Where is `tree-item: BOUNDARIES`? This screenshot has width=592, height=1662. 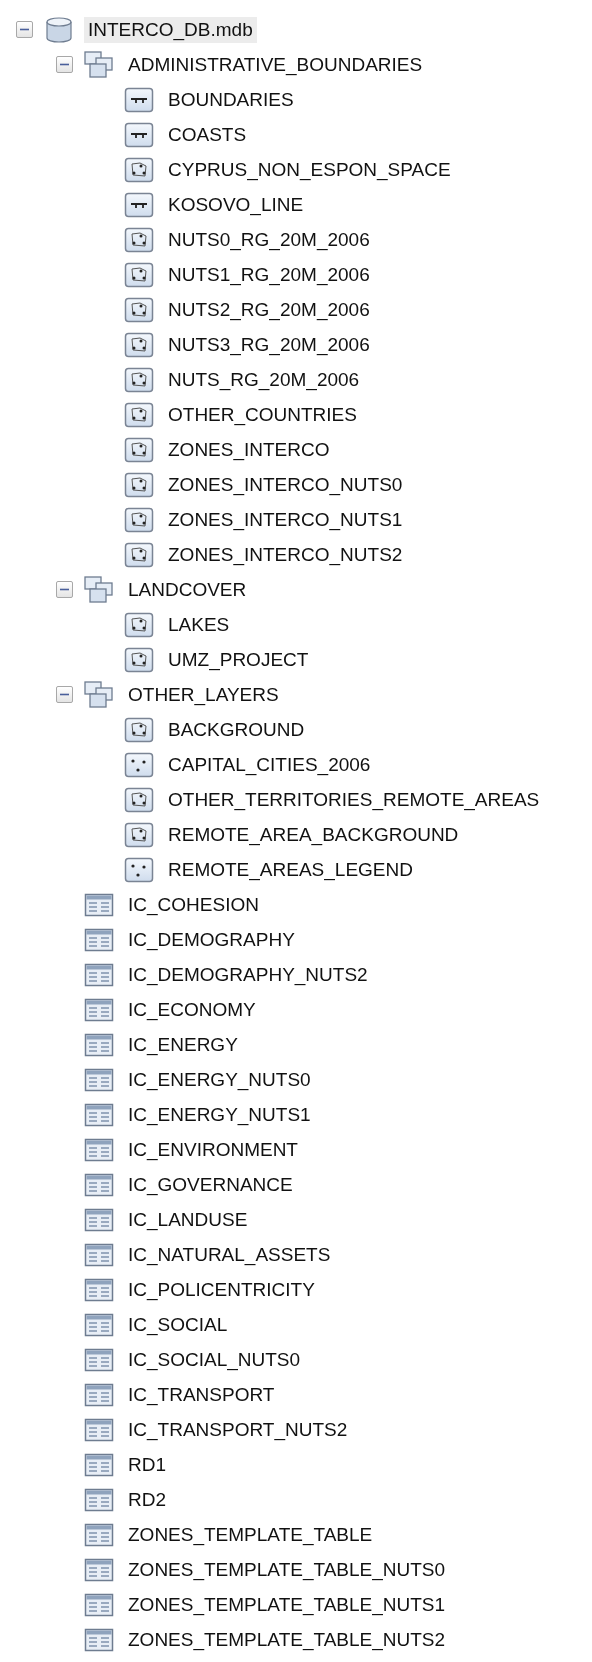
tree-item: BOUNDARIES is located at coordinates (231, 99).